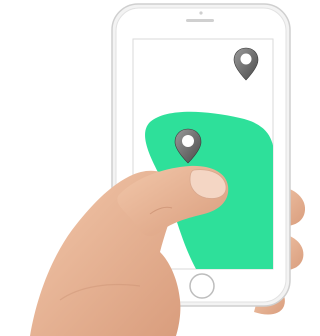 This screenshot has width=320, height=336. What do you see at coordinates (202, 286) in the screenshot?
I see `home-button` at bounding box center [202, 286].